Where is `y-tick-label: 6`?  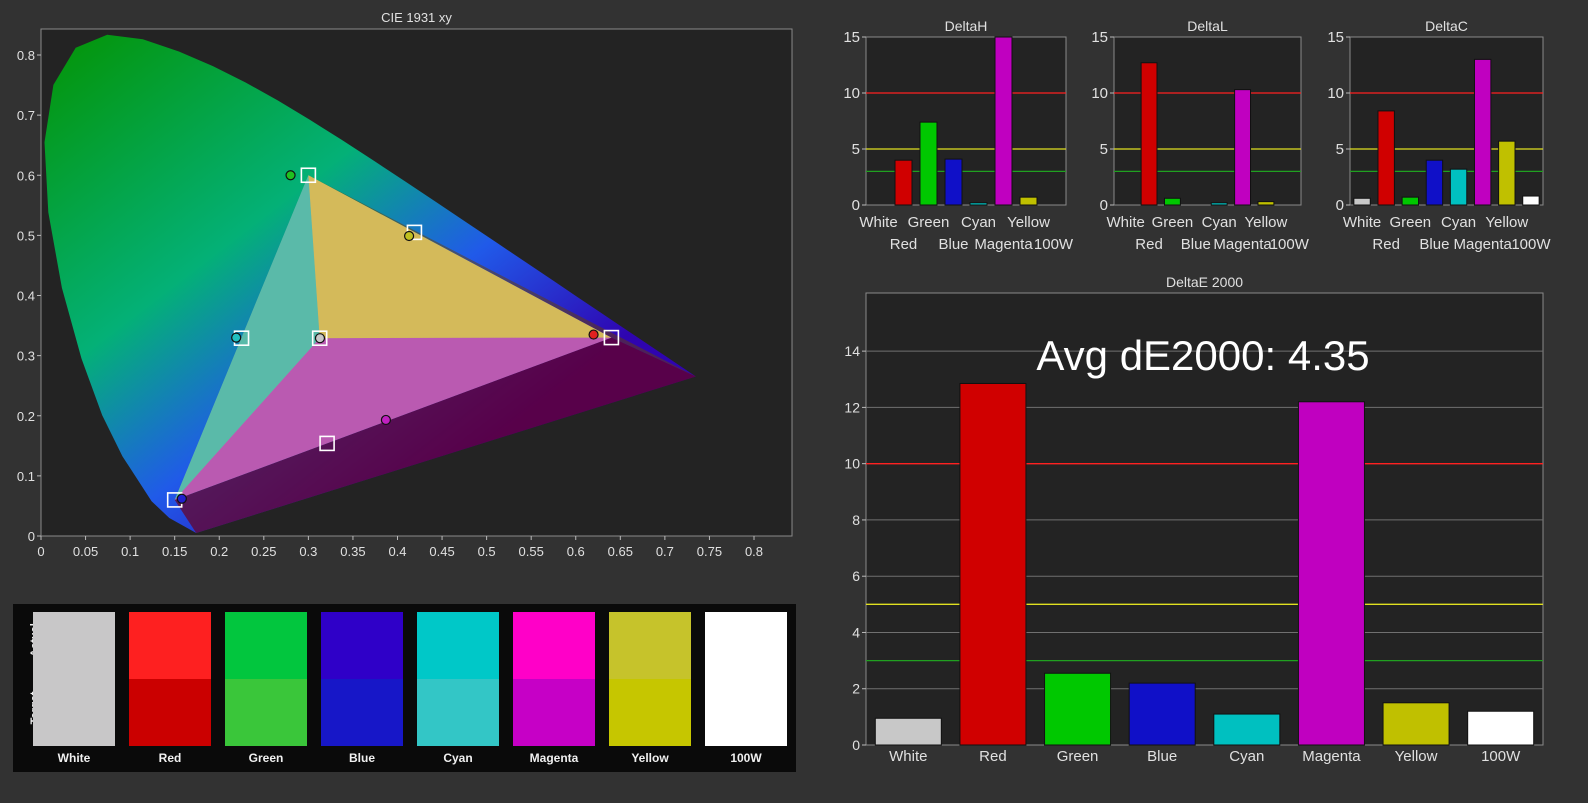
y-tick-label: 6 is located at coordinates (856, 576).